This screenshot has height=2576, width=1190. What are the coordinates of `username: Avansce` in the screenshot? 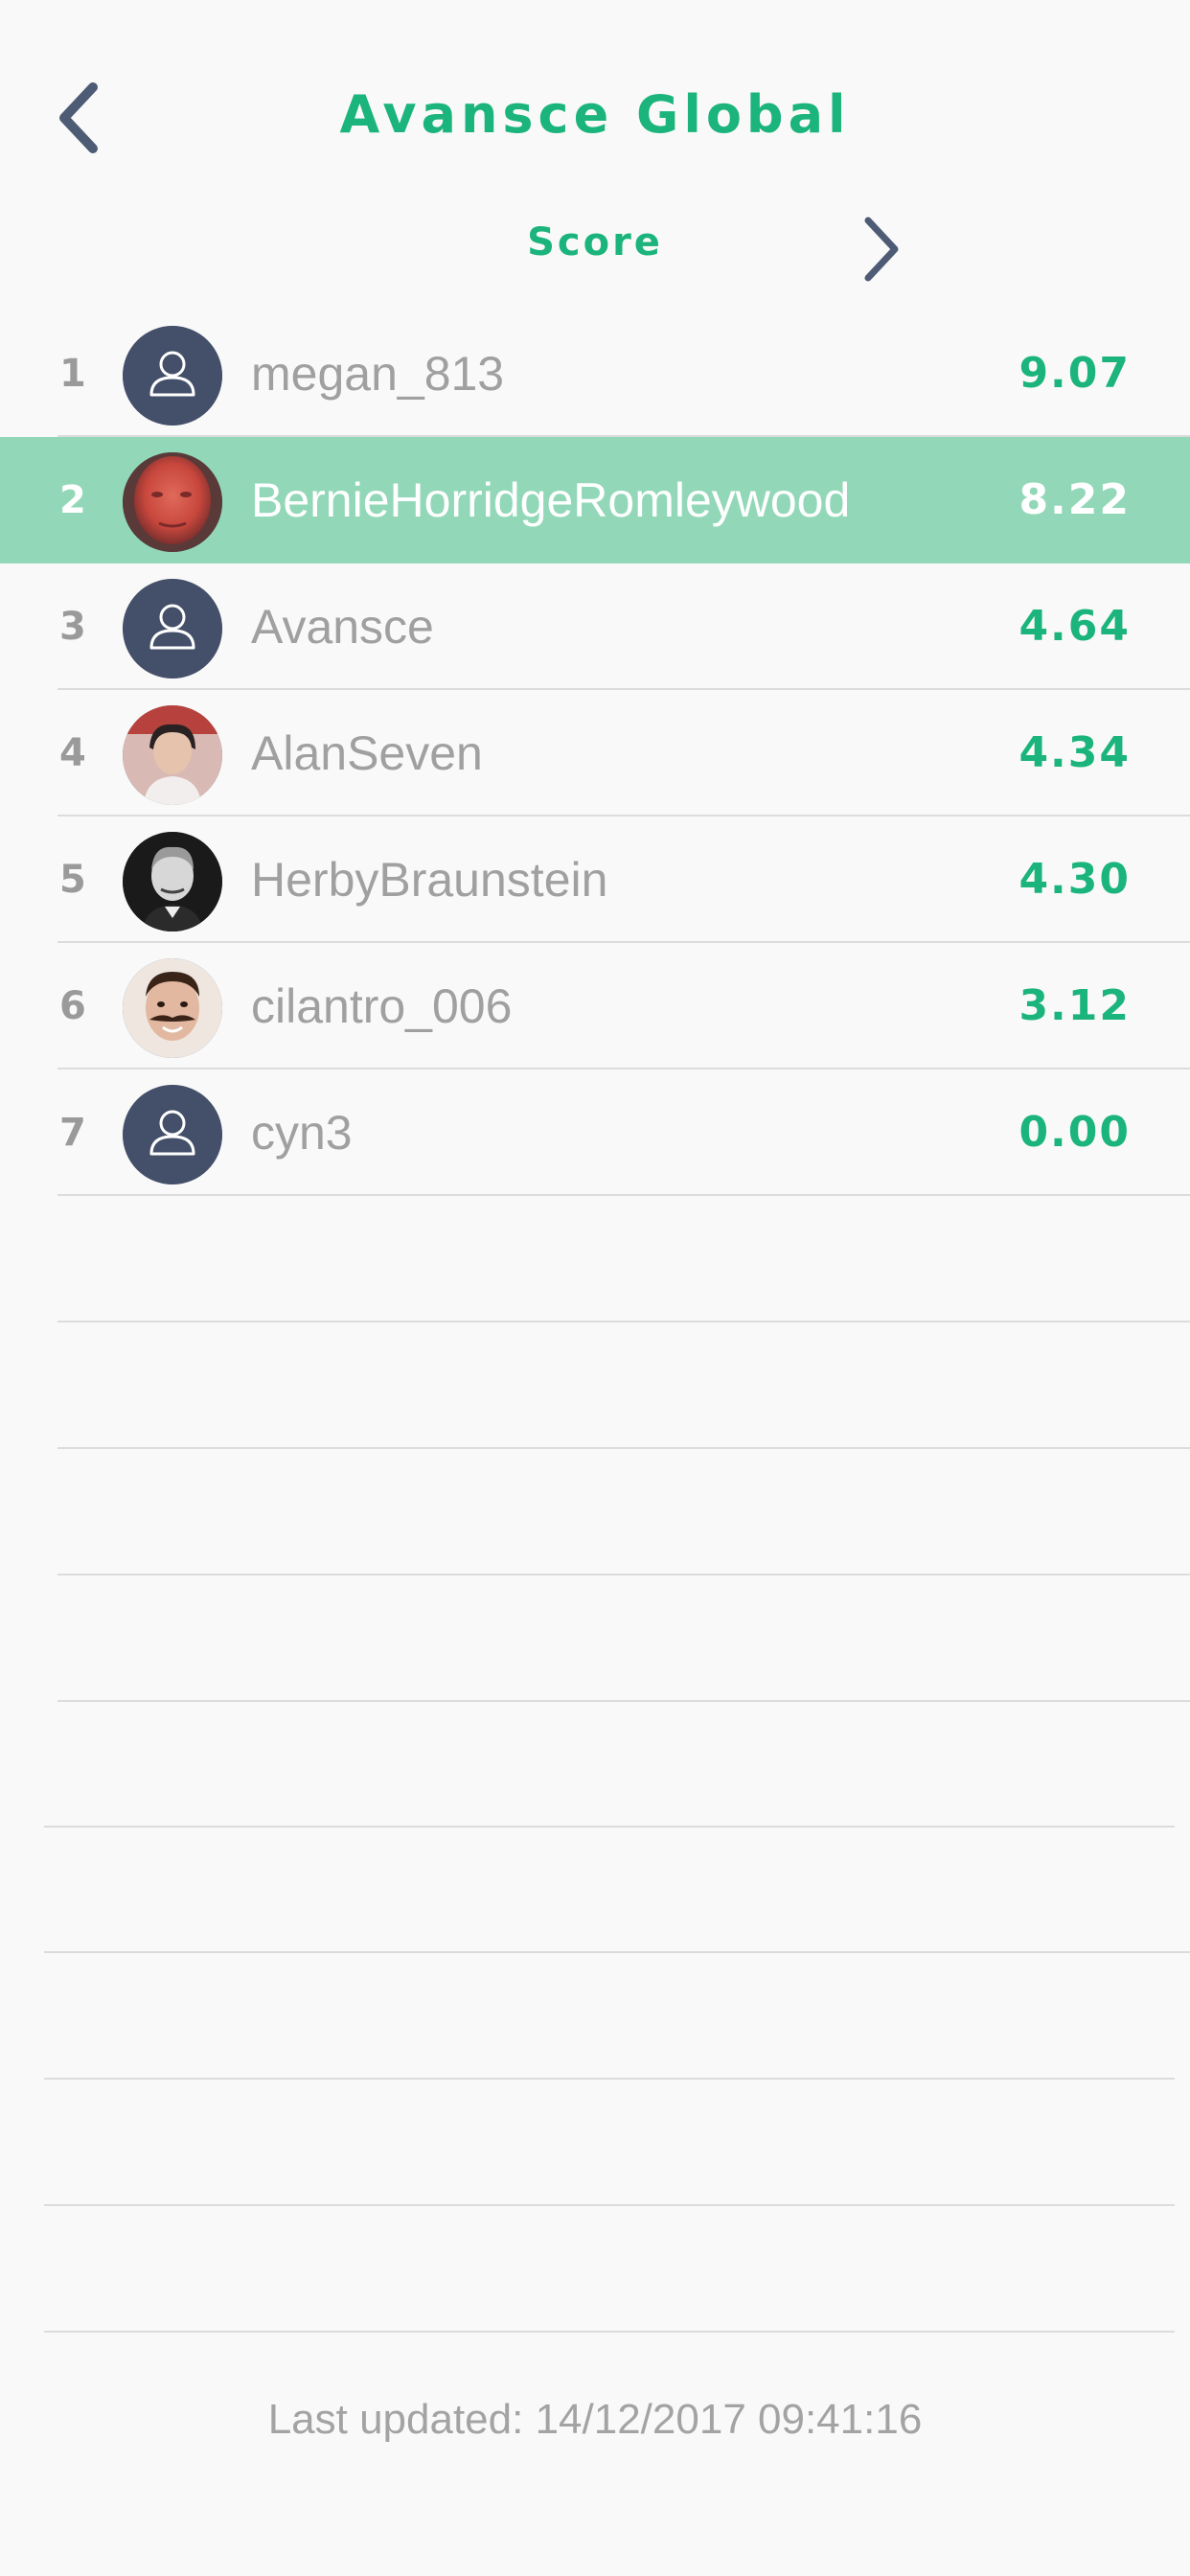 It's located at (342, 627).